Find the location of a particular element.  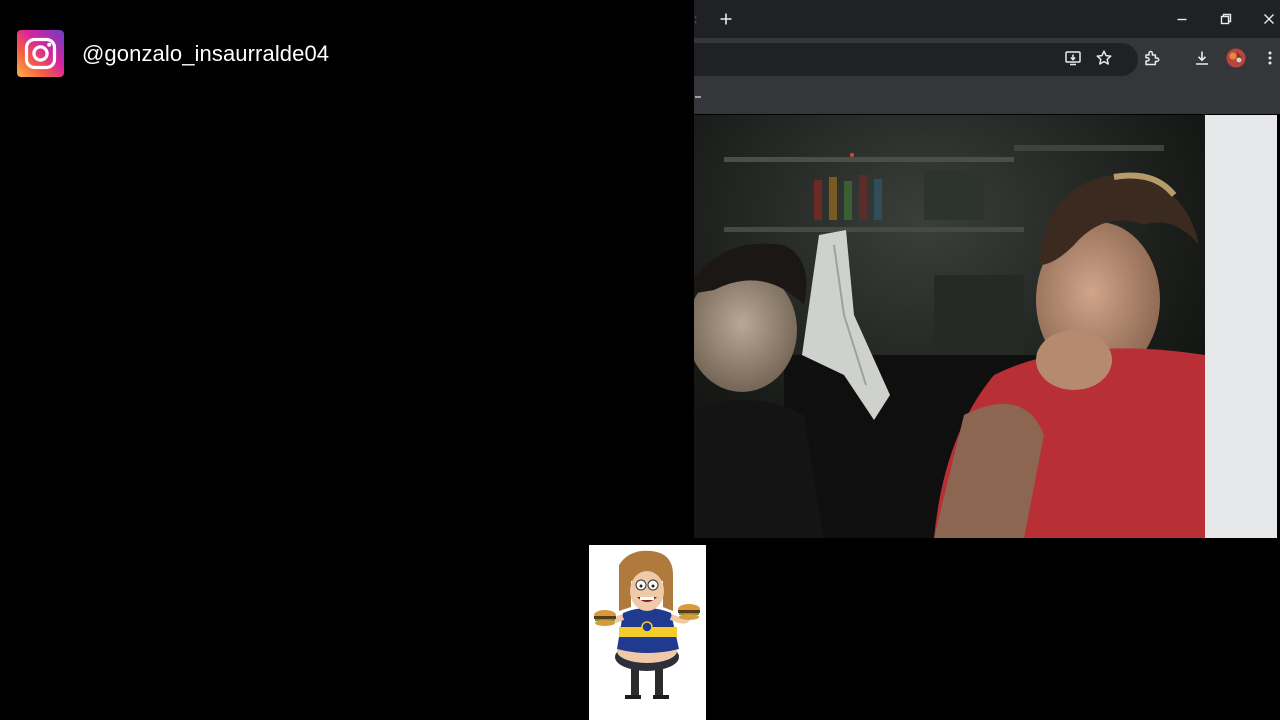

install-app-button is located at coordinates (1073, 58).